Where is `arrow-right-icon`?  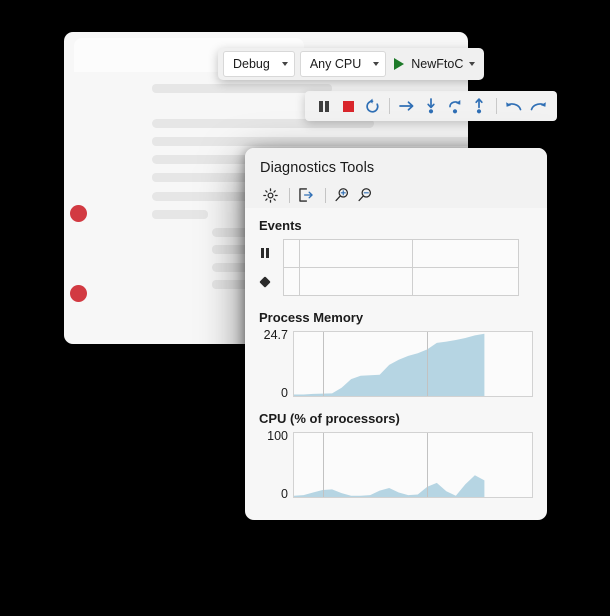 arrow-right-icon is located at coordinates (406, 106).